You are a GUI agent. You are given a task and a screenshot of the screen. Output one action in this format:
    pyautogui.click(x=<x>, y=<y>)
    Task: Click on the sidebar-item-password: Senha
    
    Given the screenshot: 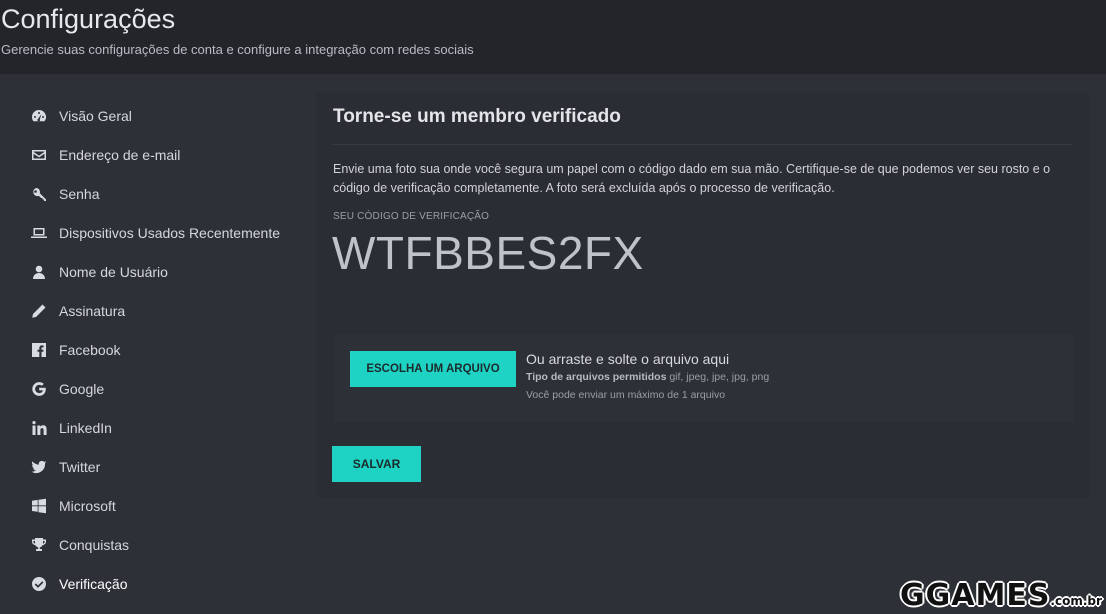 What is the action you would take?
    pyautogui.click(x=165, y=193)
    